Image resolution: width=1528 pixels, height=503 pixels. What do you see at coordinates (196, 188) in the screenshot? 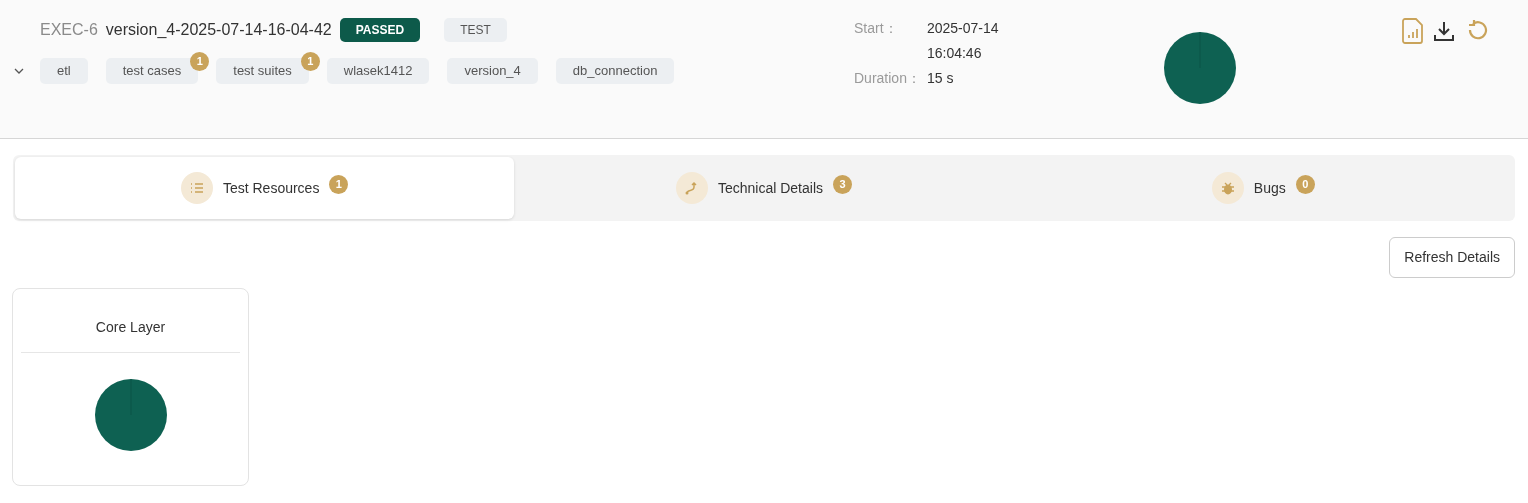
I see `list-icon` at bounding box center [196, 188].